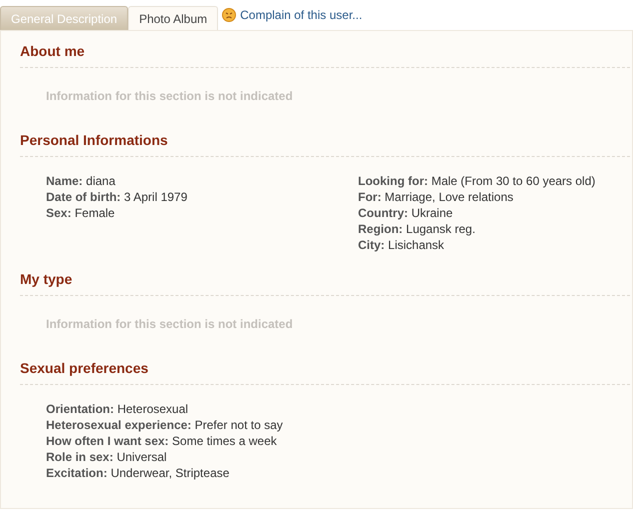 The image size is (633, 513). What do you see at coordinates (165, 425) in the screenshot?
I see `info-line: Heterosexual experience: Prefer not to say` at bounding box center [165, 425].